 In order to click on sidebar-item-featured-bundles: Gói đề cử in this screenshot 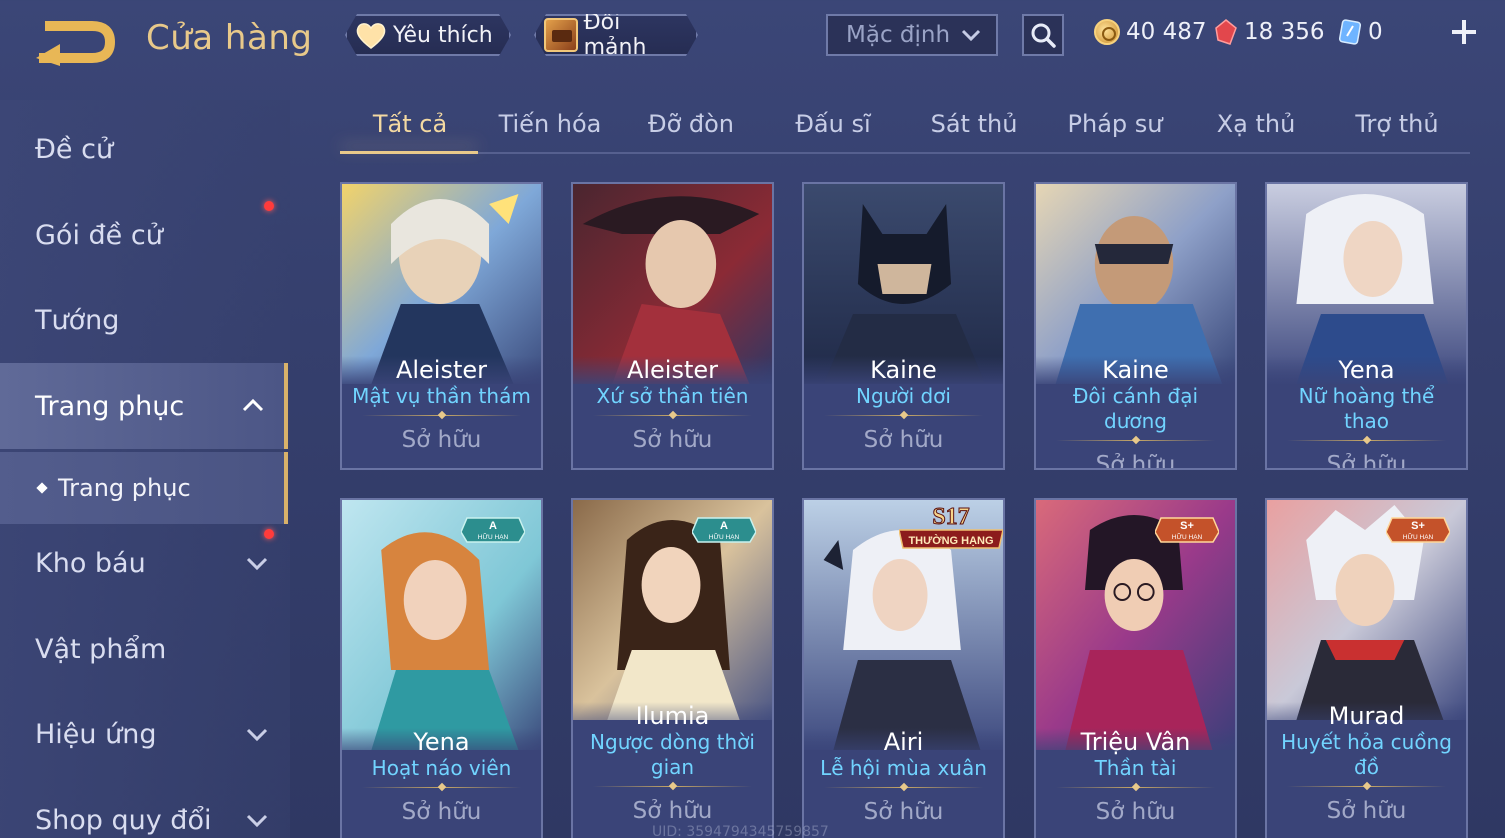, I will do `click(144, 235)`.